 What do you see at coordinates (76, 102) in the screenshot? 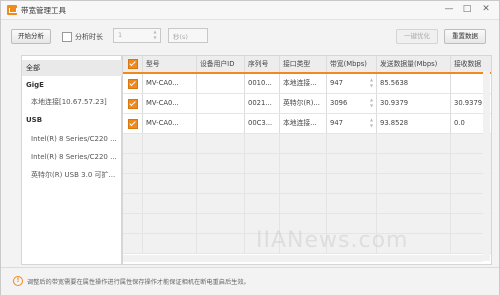
I see `tree-item-local-connection: 本地连接[10.67.57.23]` at bounding box center [76, 102].